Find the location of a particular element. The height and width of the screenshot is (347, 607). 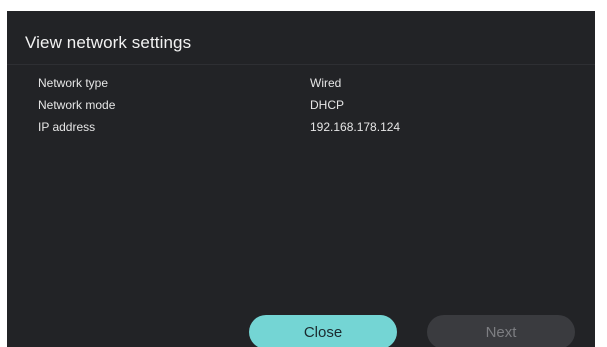

setting-value: 192.168.178.124 is located at coordinates (355, 127).